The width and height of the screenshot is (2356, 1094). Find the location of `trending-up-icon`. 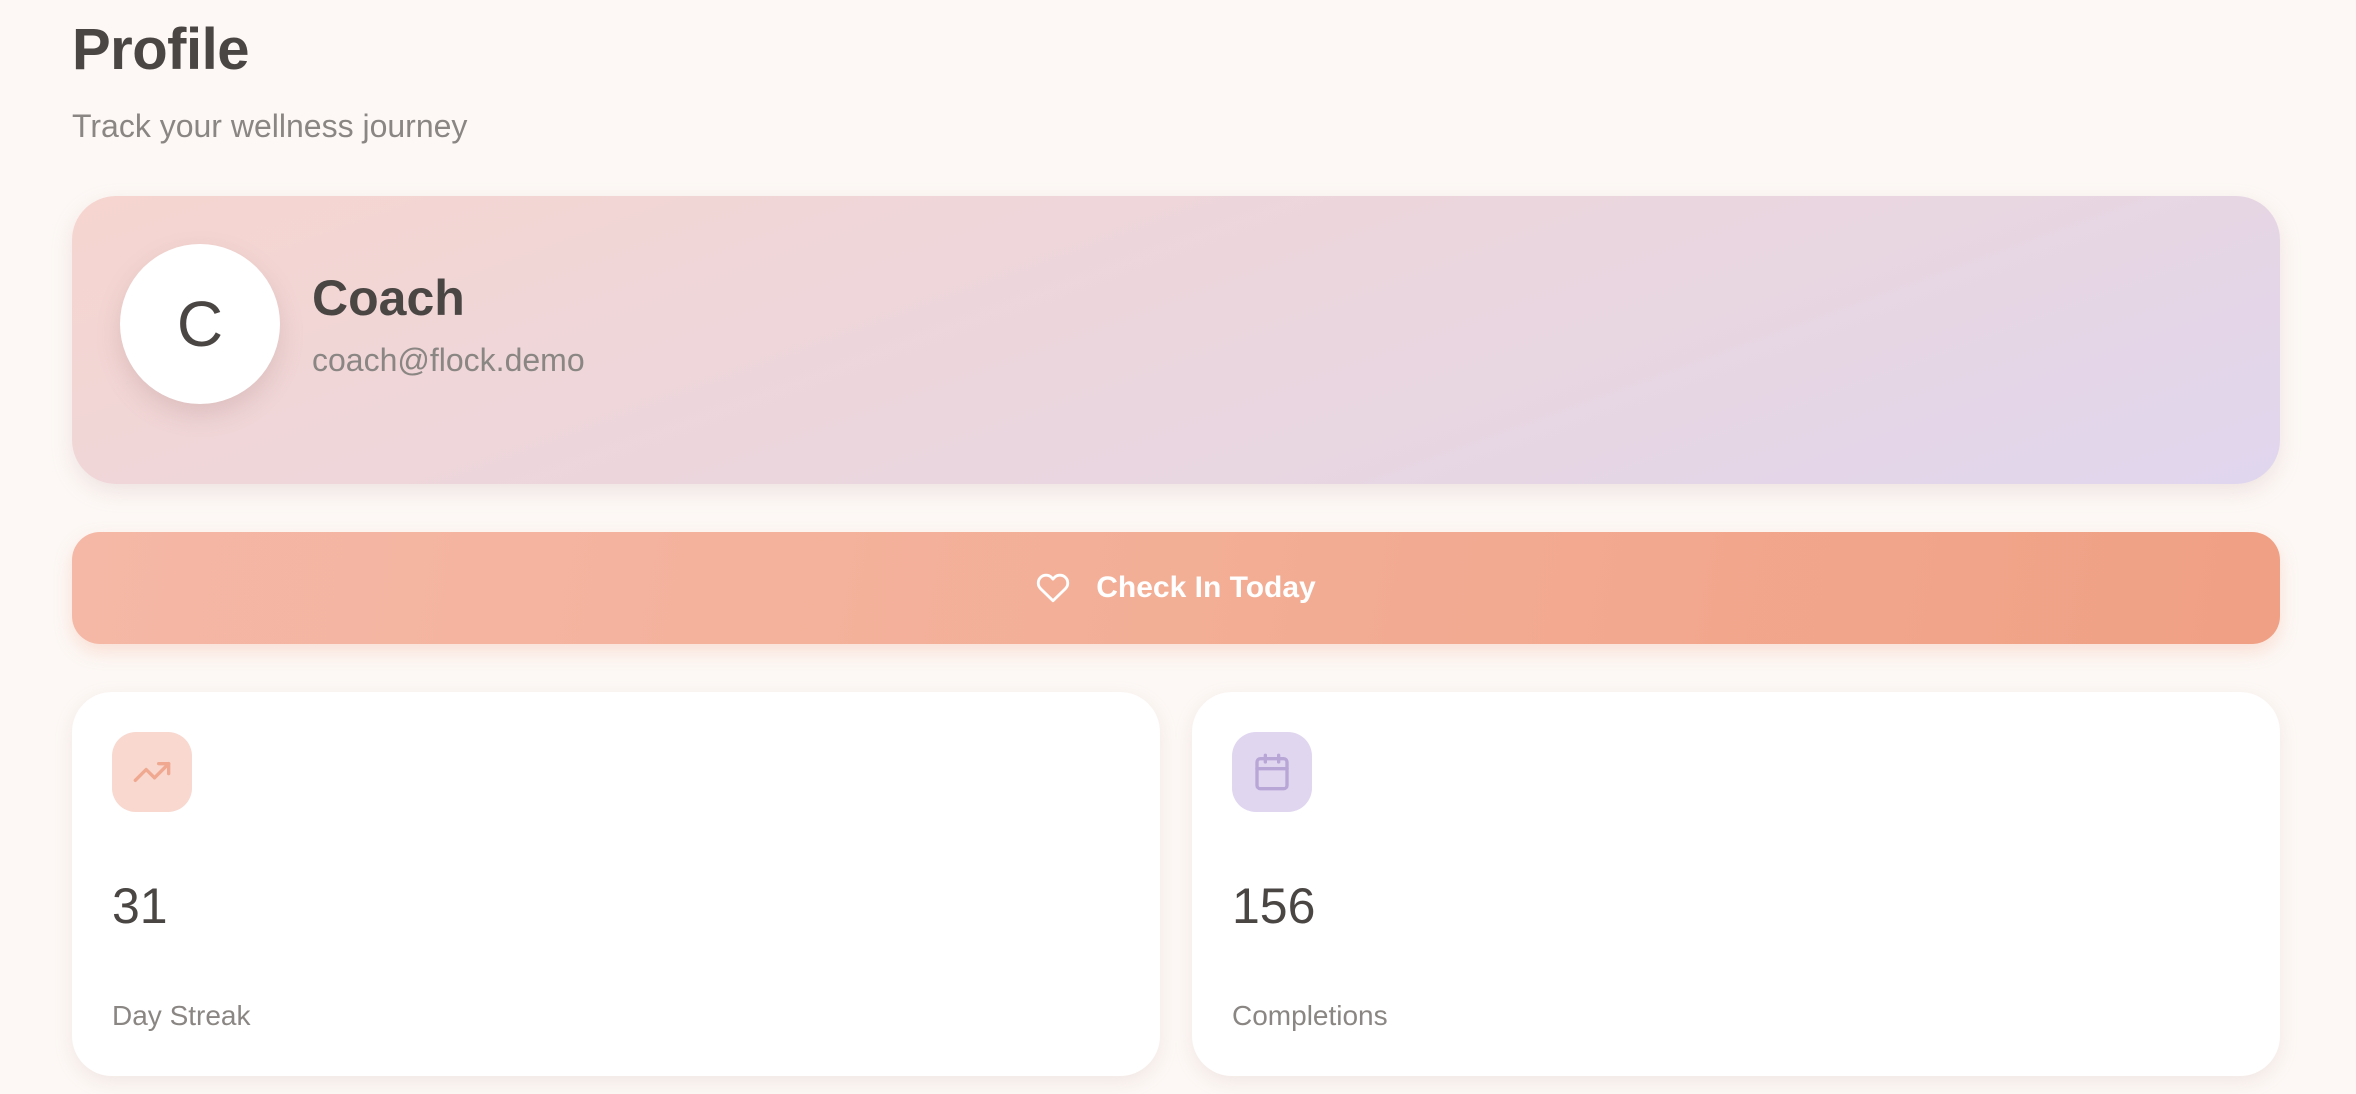

trending-up-icon is located at coordinates (152, 772).